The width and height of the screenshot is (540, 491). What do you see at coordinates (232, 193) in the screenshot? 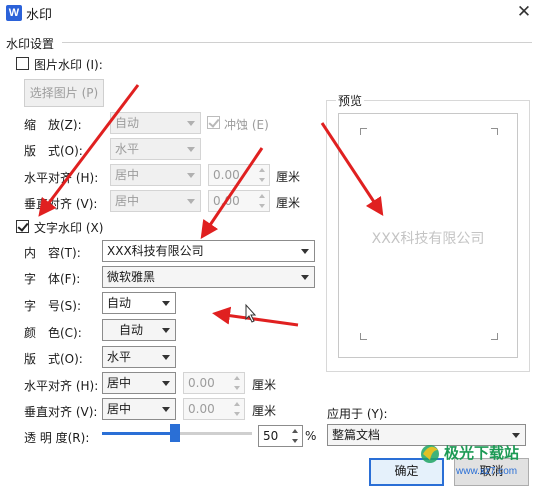
I see `arrow-to-content-input-icon` at bounding box center [232, 193].